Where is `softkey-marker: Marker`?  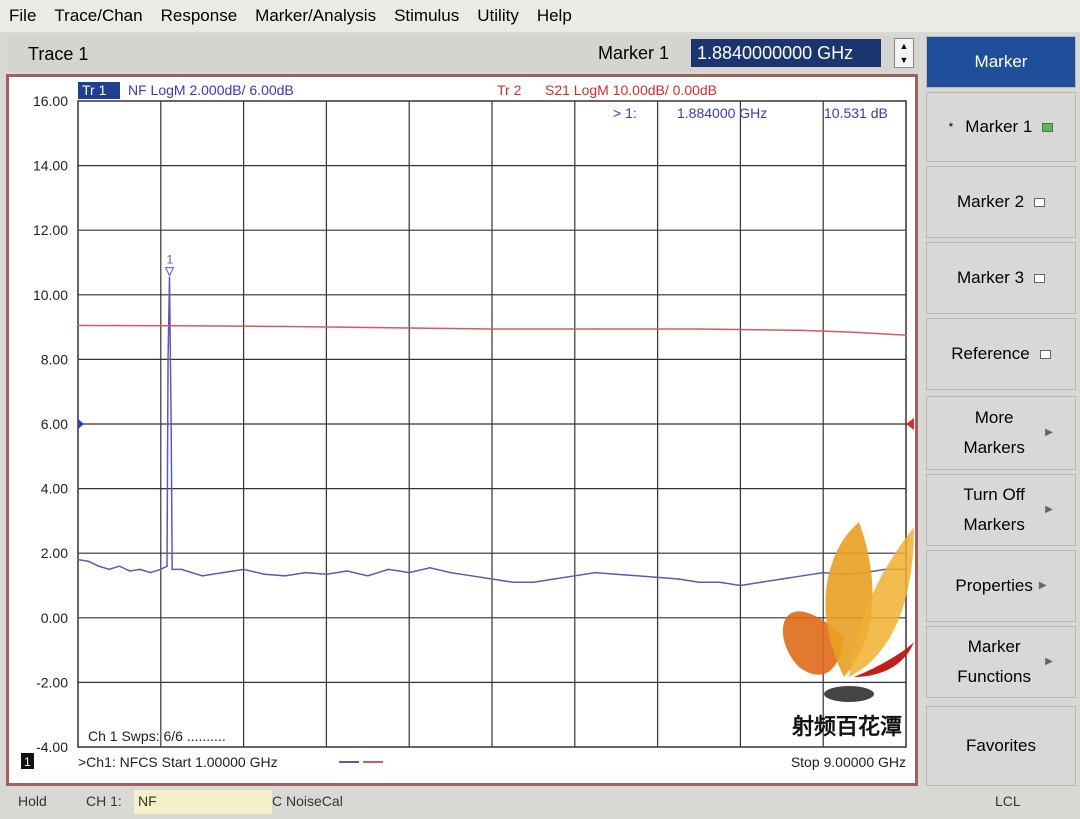 softkey-marker: Marker is located at coordinates (1001, 62).